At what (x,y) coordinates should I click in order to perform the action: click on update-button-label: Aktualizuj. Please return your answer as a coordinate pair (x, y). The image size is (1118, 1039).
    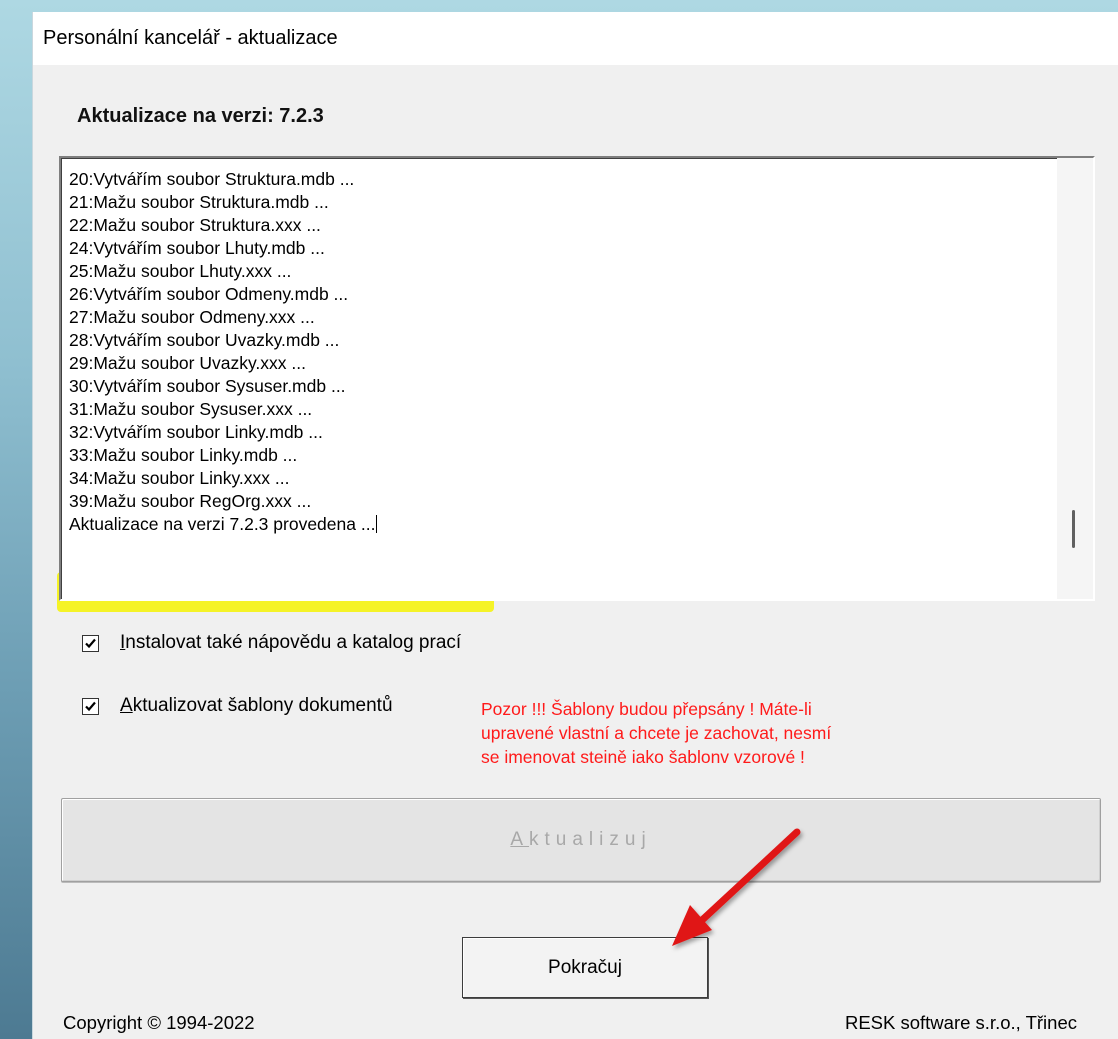
    Looking at the image, I should click on (580, 840).